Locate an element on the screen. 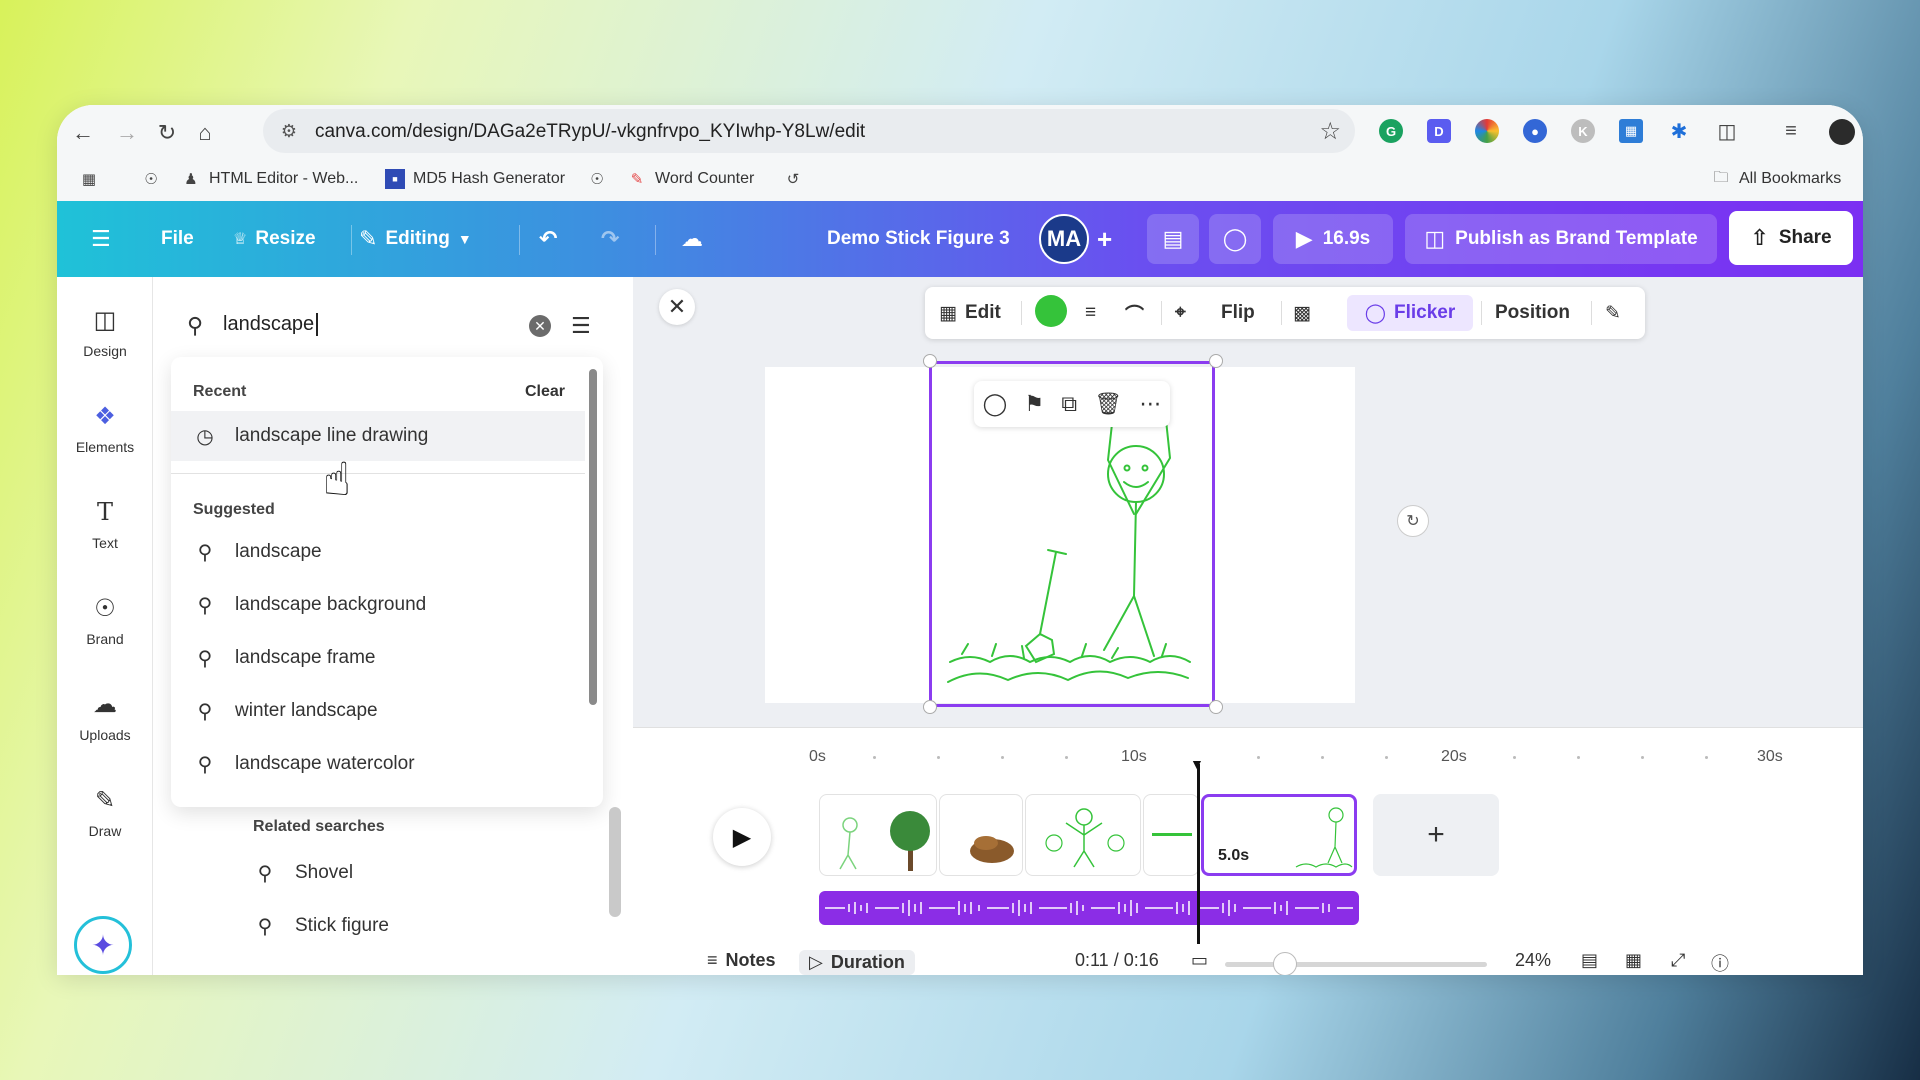  lock-icon: ⚑ is located at coordinates (1034, 404).